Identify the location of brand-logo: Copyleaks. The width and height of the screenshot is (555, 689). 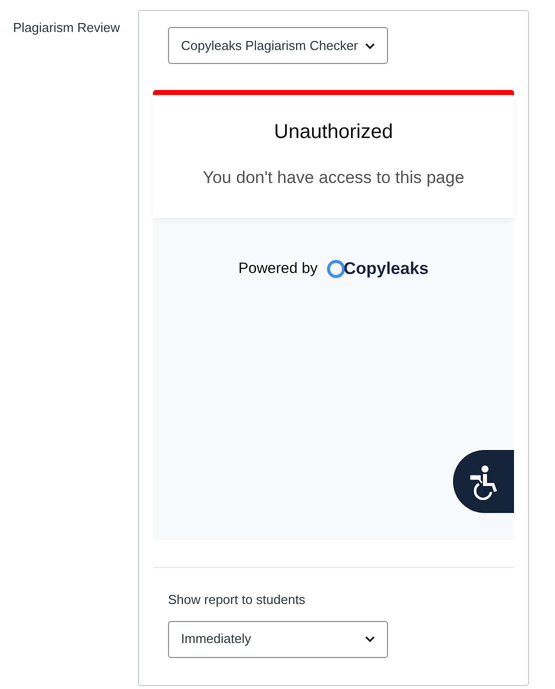
(386, 269).